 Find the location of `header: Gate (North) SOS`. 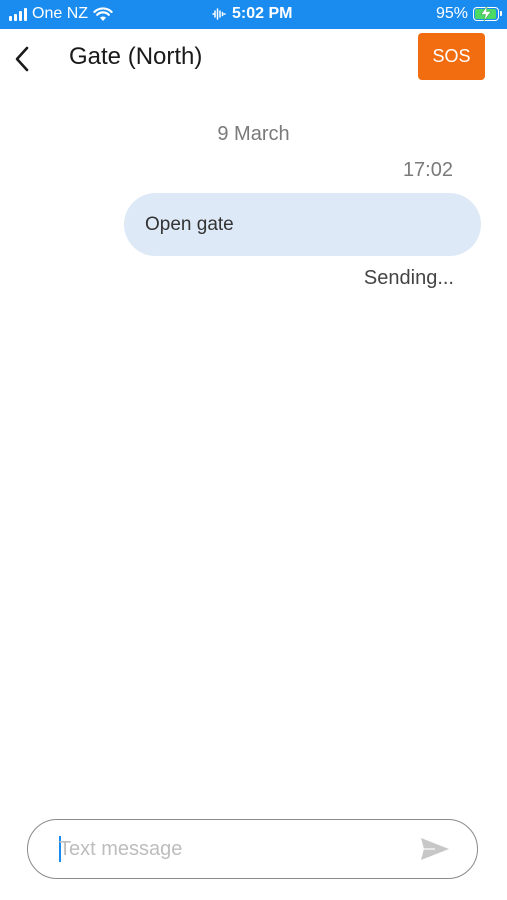

header: Gate (North) SOS is located at coordinates (253, 59).